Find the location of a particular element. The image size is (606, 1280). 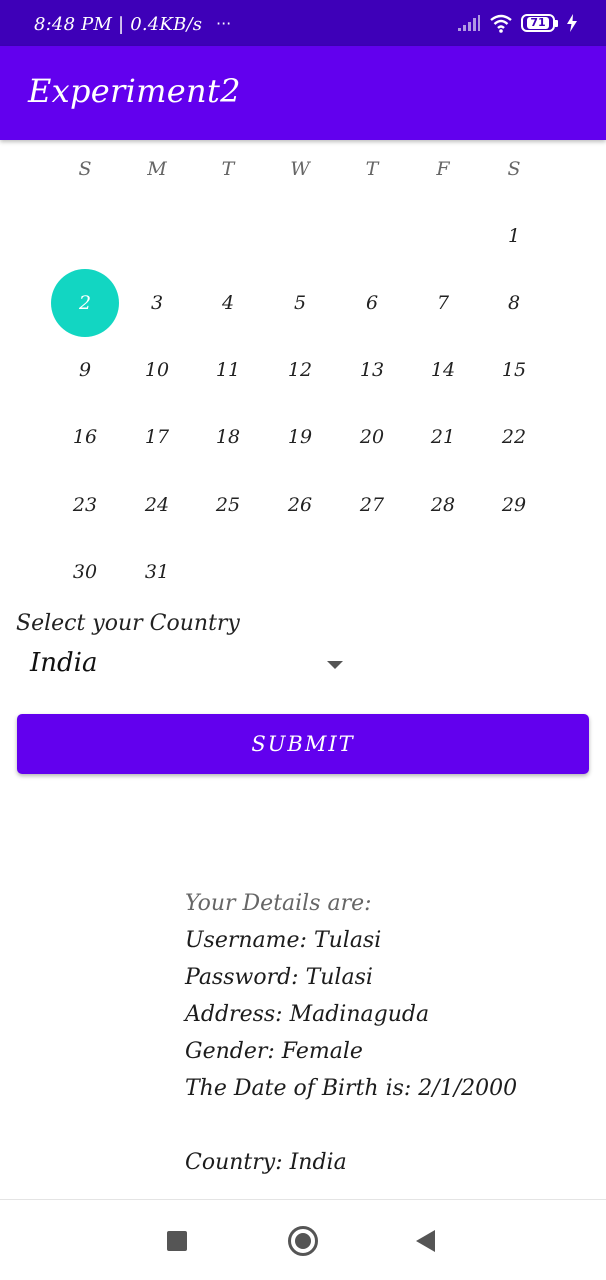

details-address: Address: Madinaguda is located at coordinates (307, 1014).